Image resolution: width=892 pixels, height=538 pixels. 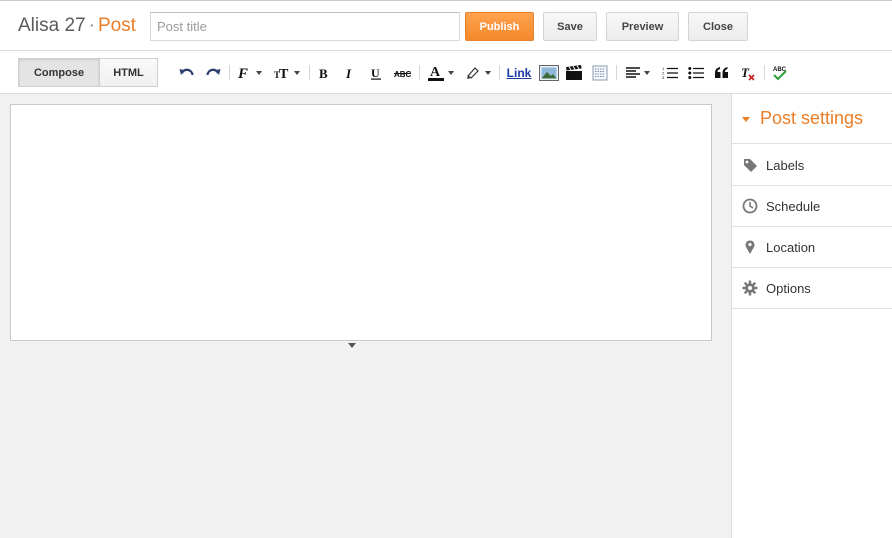 I want to click on svg-text: A, so click(x=435, y=72).